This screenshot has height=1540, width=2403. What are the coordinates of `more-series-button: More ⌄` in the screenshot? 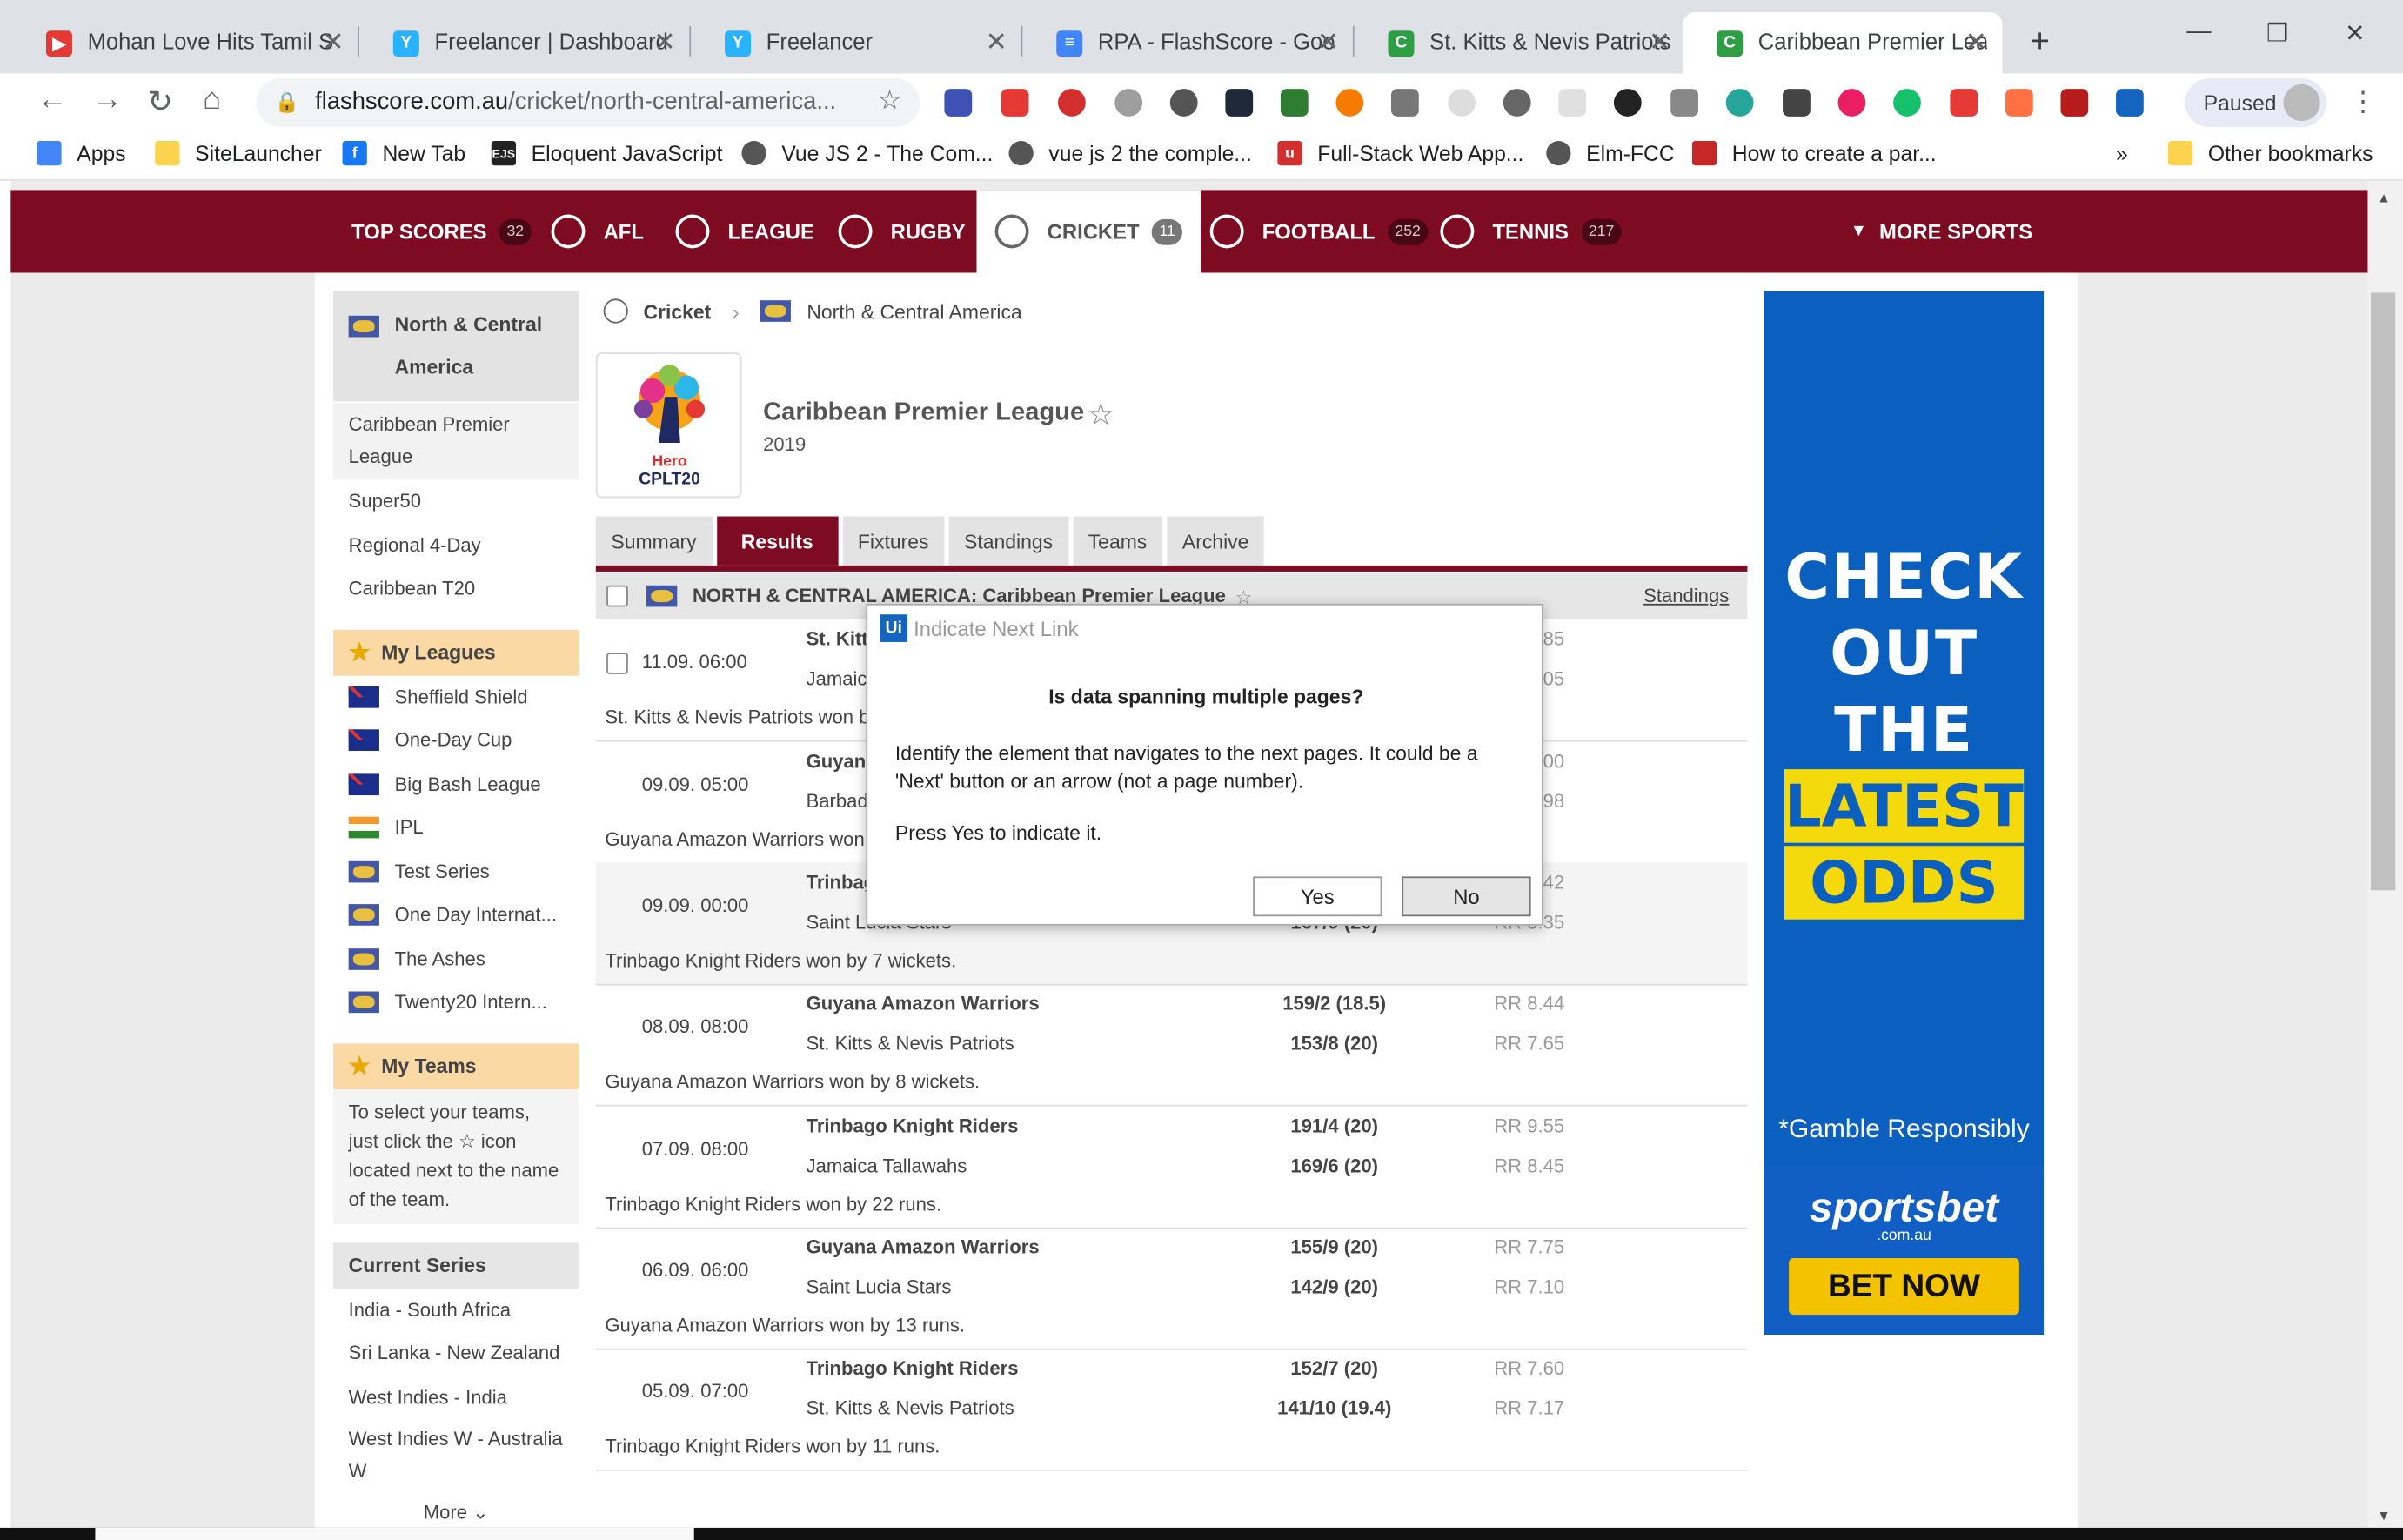 It's located at (456, 1512).